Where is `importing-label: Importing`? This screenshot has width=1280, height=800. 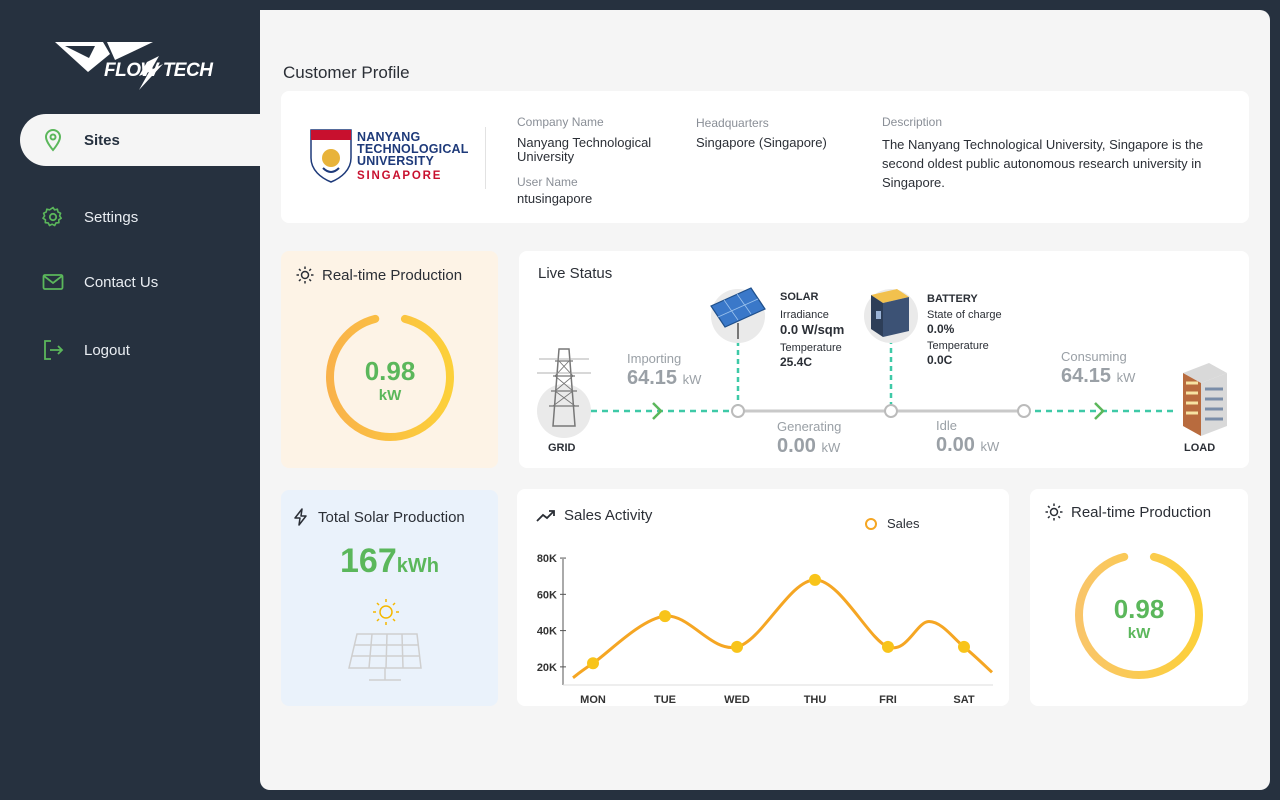
importing-label: Importing is located at coordinates (654, 358).